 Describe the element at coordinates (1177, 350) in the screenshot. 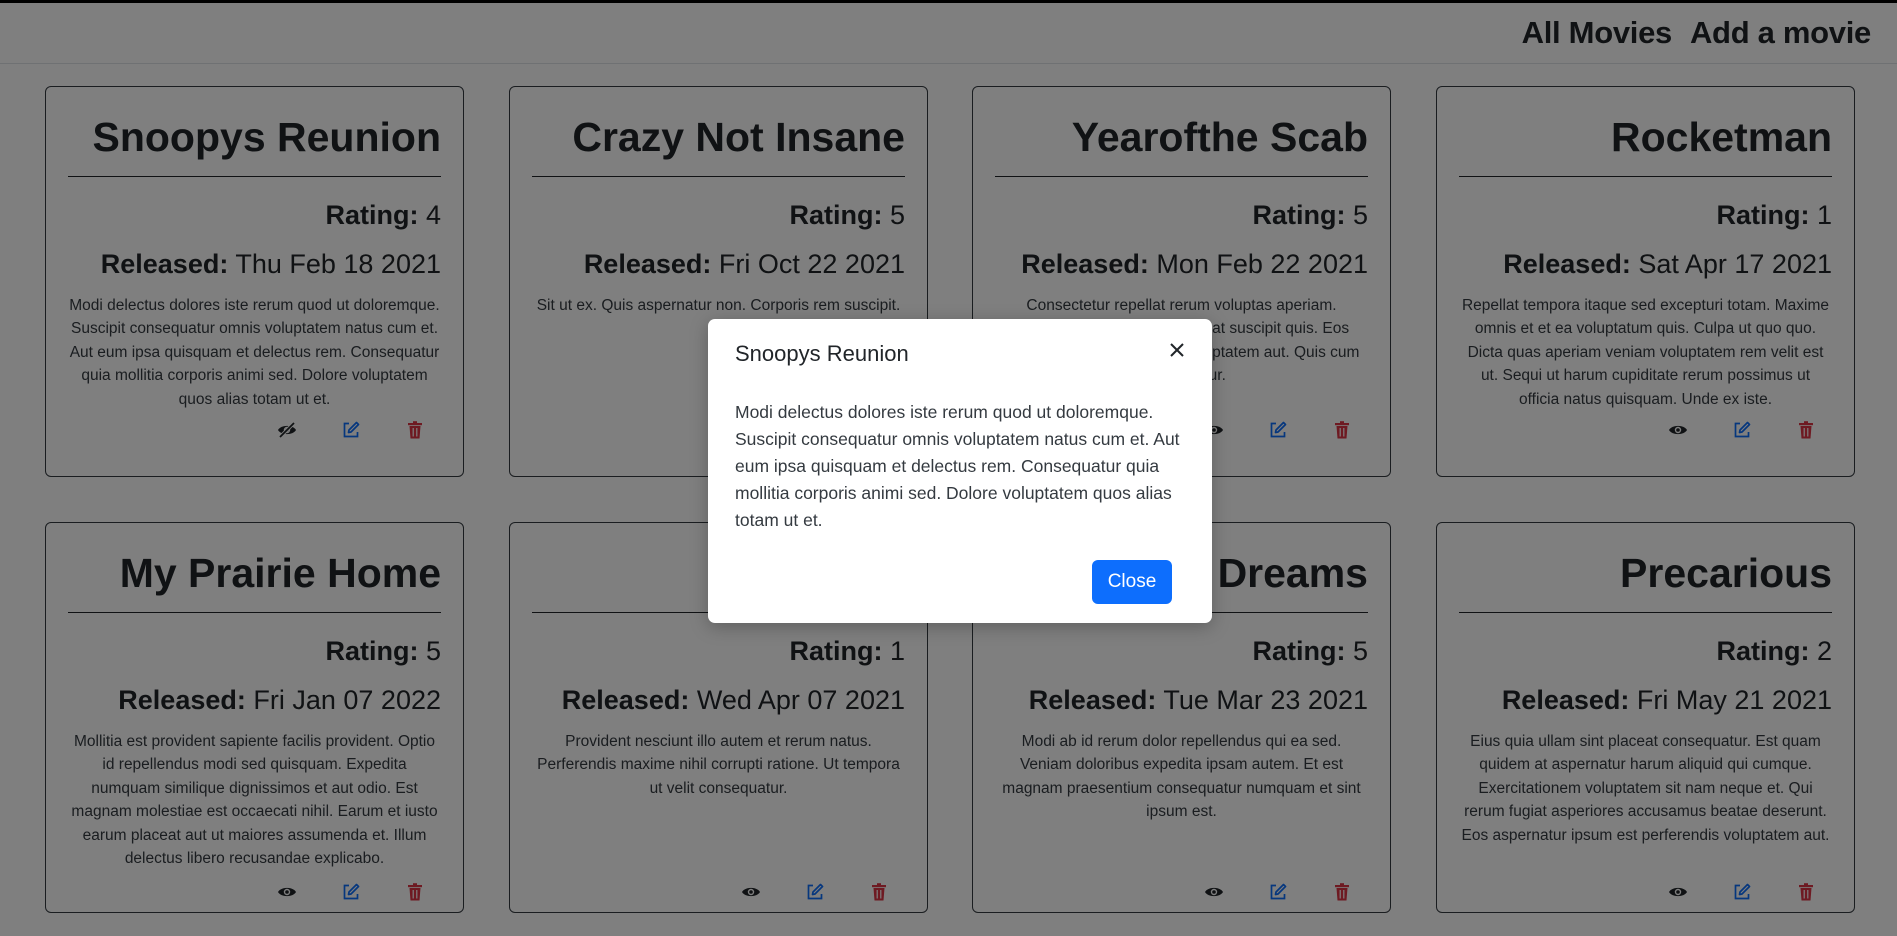

I see `close-icon` at that location.